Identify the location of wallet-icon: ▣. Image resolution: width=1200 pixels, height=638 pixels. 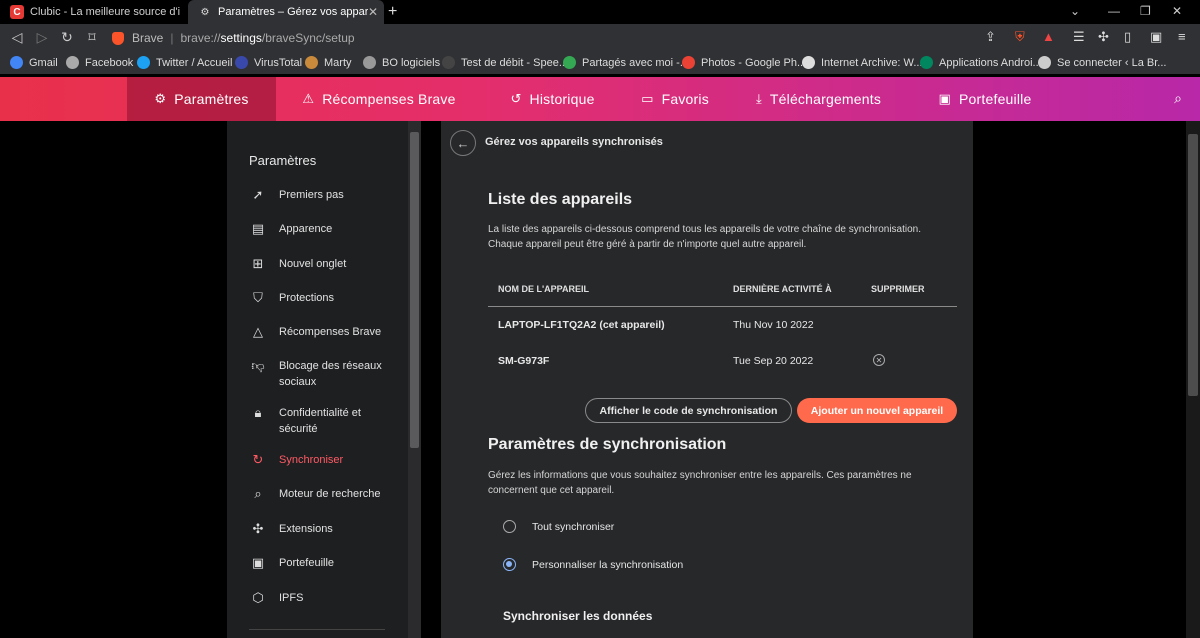
(1156, 37).